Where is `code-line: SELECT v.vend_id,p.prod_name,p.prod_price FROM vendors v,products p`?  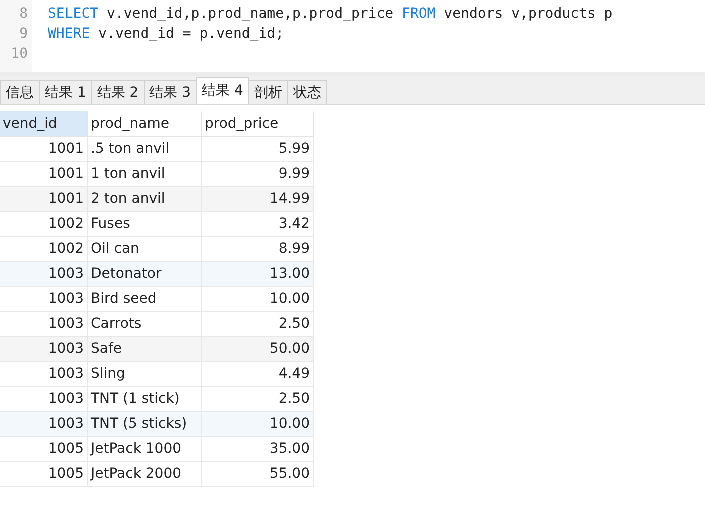
code-line: SELECT v.vend_id,p.prod_name,p.prod_price FROM vendors v,products p is located at coordinates (330, 14).